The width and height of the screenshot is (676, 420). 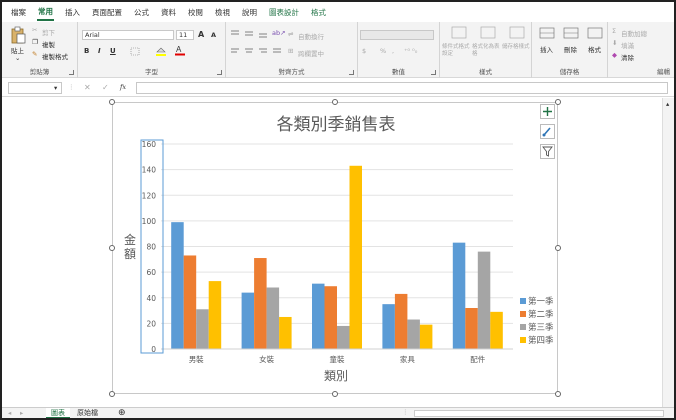 What do you see at coordinates (547, 131) in the screenshot?
I see `chart-styles-button` at bounding box center [547, 131].